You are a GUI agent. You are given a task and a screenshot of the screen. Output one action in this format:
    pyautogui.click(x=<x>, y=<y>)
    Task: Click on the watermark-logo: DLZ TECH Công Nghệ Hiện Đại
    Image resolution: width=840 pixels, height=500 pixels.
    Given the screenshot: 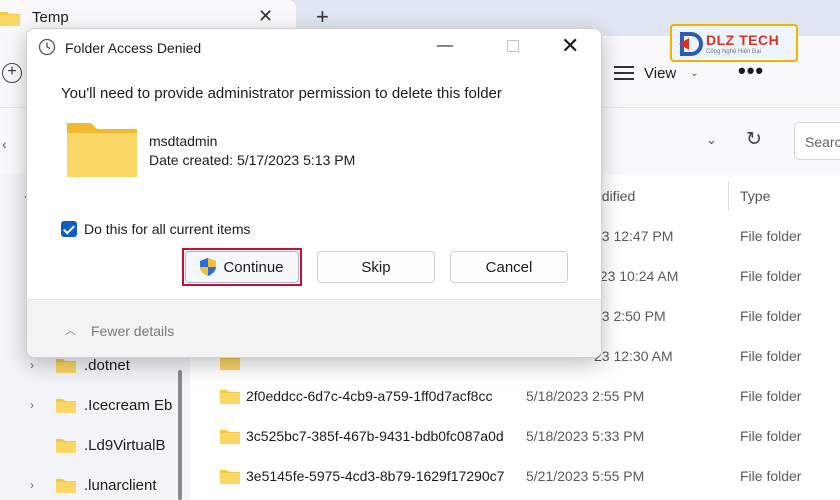 What is the action you would take?
    pyautogui.click(x=734, y=43)
    